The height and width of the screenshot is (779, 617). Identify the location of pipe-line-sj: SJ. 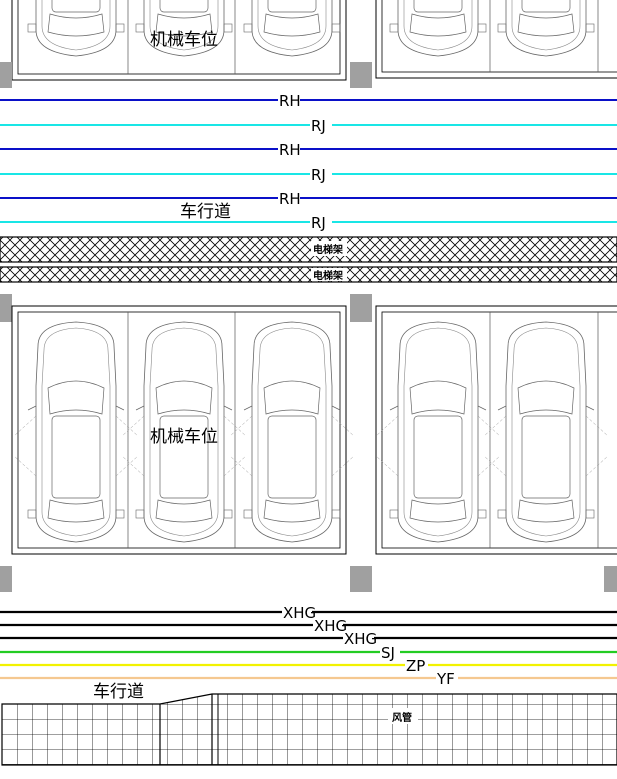
(308, 653).